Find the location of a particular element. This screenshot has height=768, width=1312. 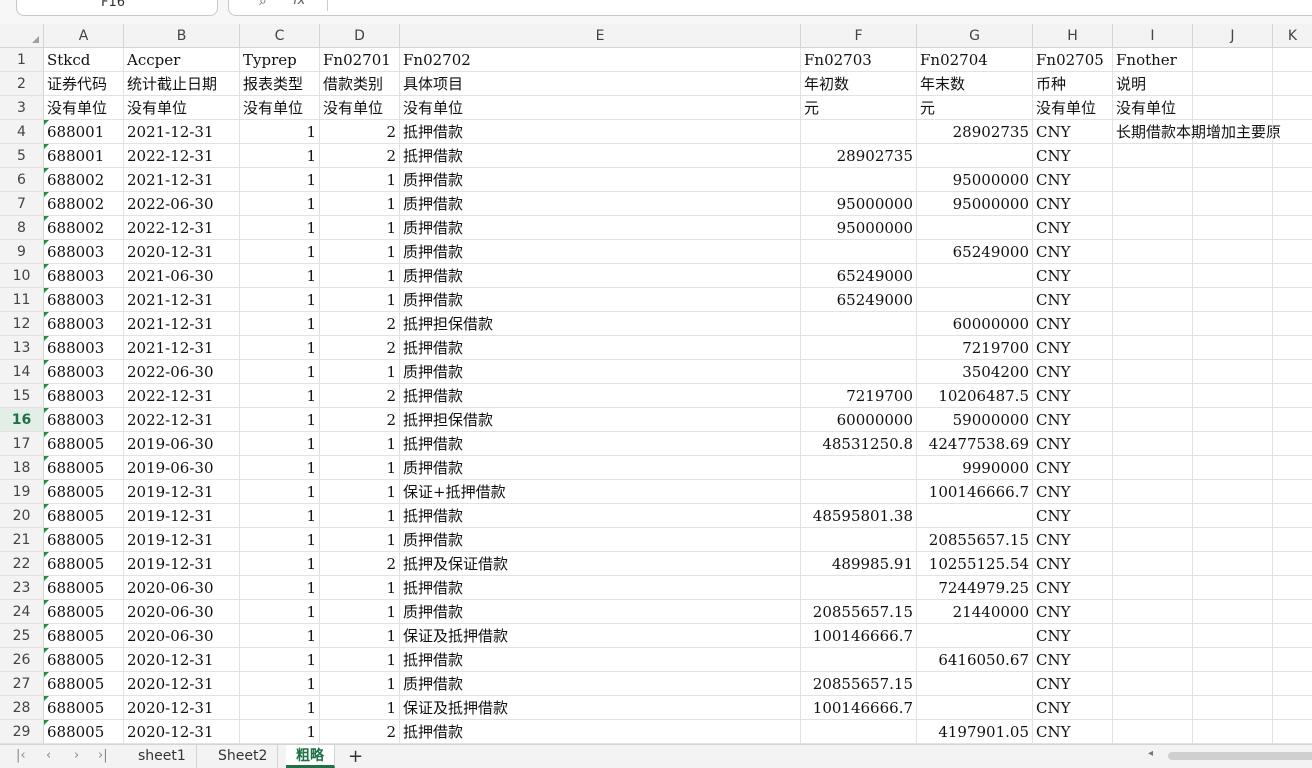

cell-G10 is located at coordinates (975, 276).